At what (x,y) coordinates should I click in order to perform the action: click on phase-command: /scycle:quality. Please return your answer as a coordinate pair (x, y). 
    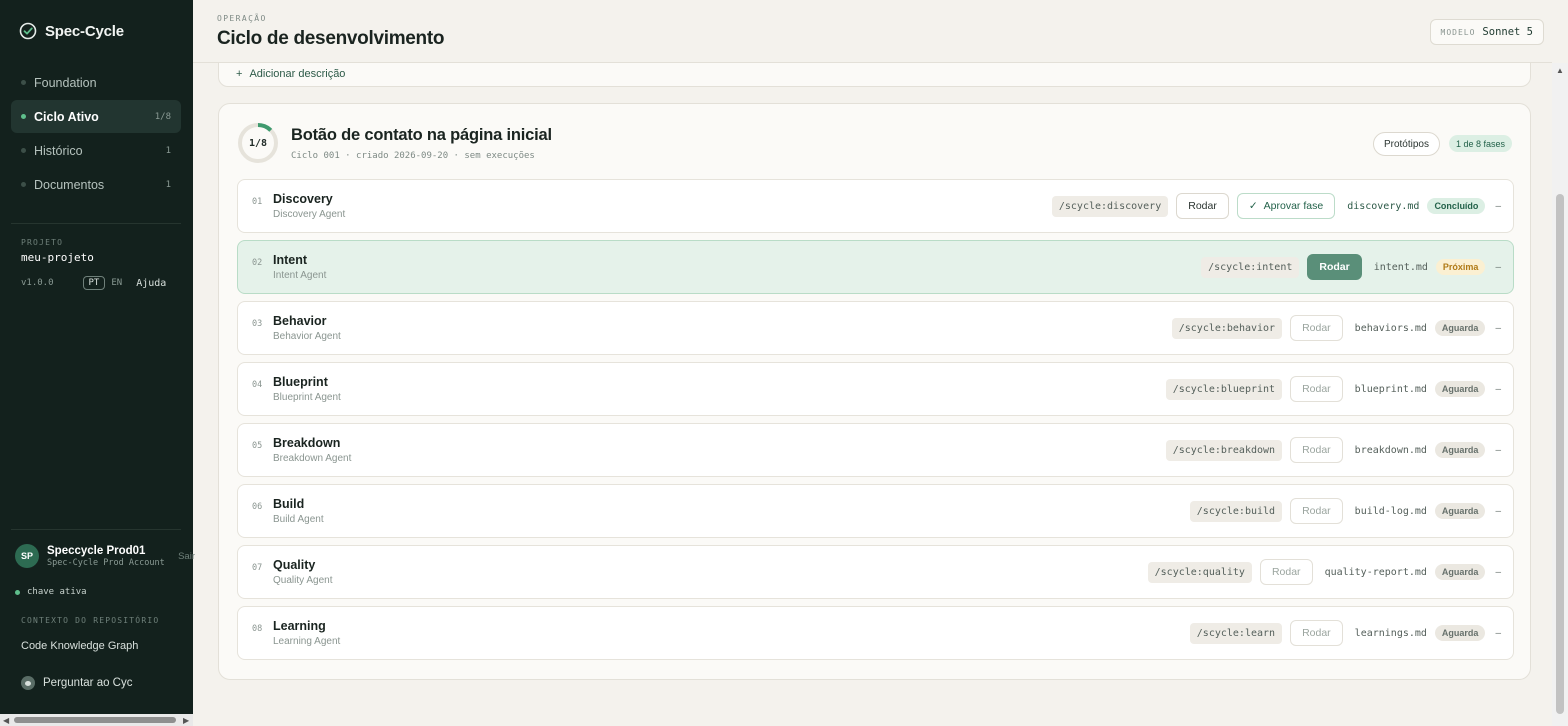
    Looking at the image, I should click on (1199, 572).